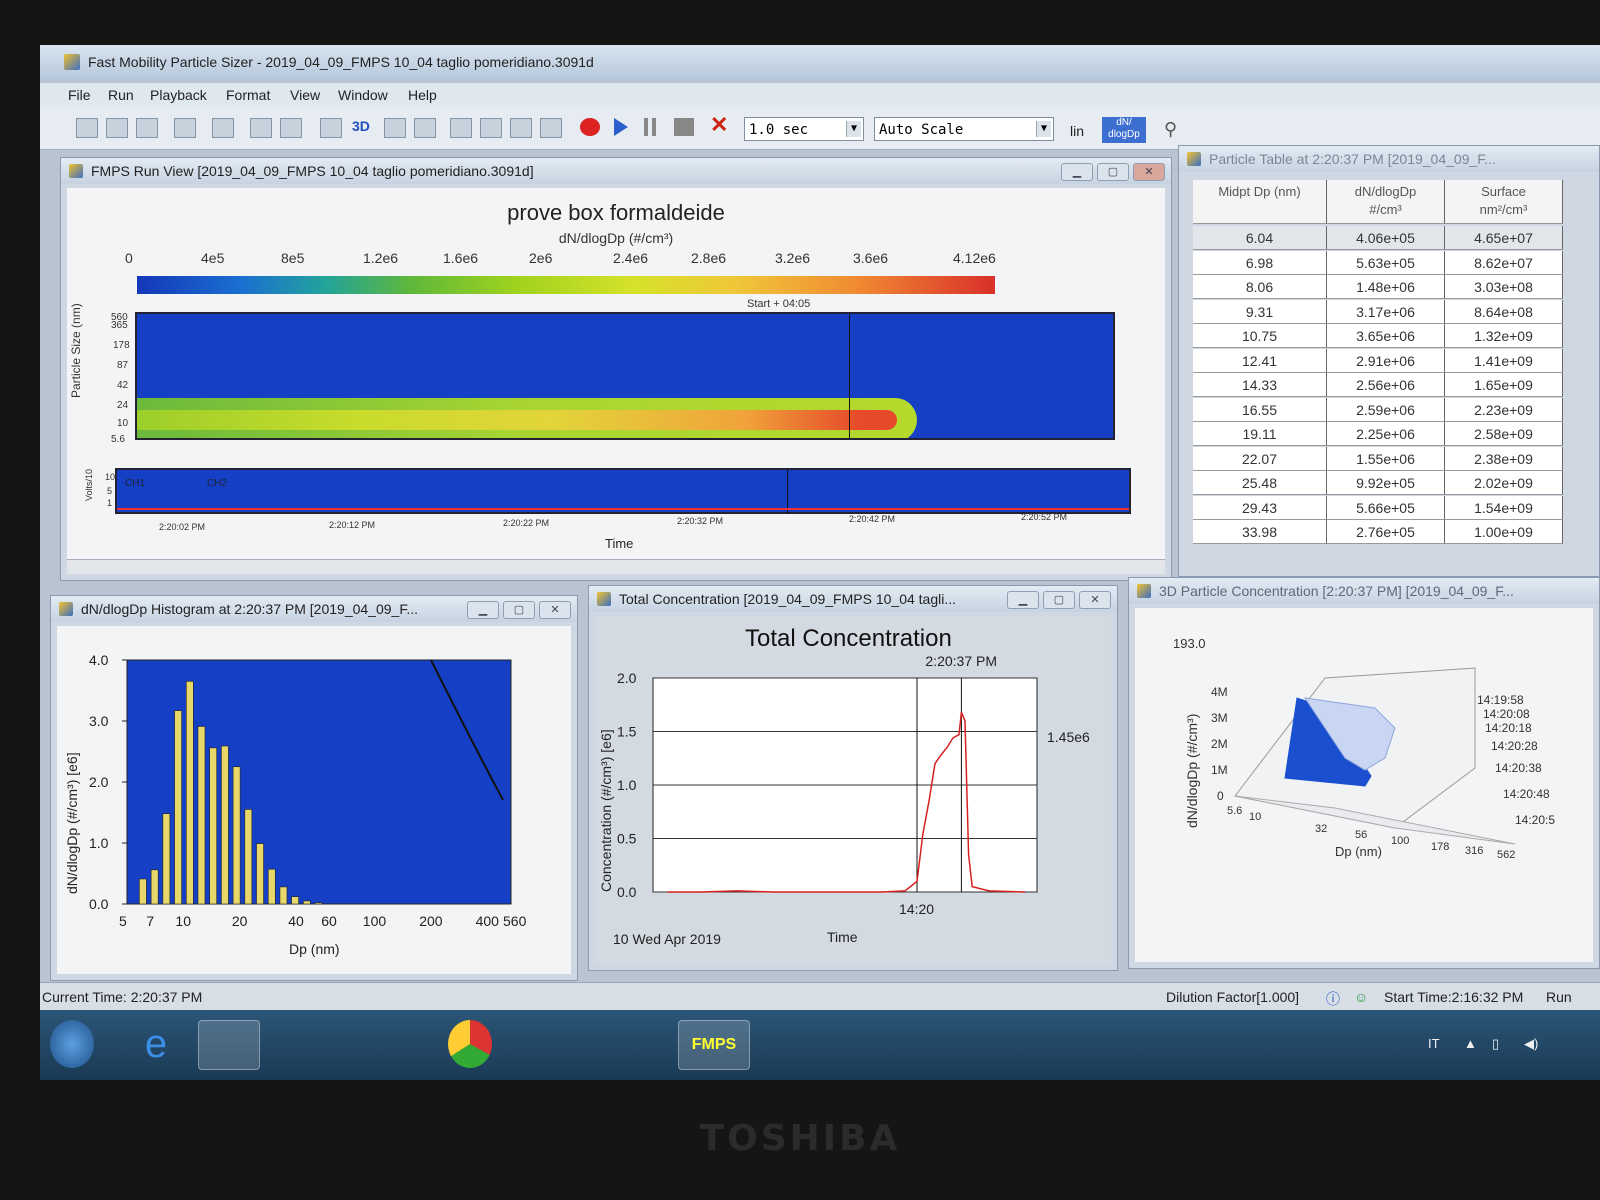 The image size is (1600, 1200). What do you see at coordinates (248, 857) in the screenshot?
I see `histogram-bar` at bounding box center [248, 857].